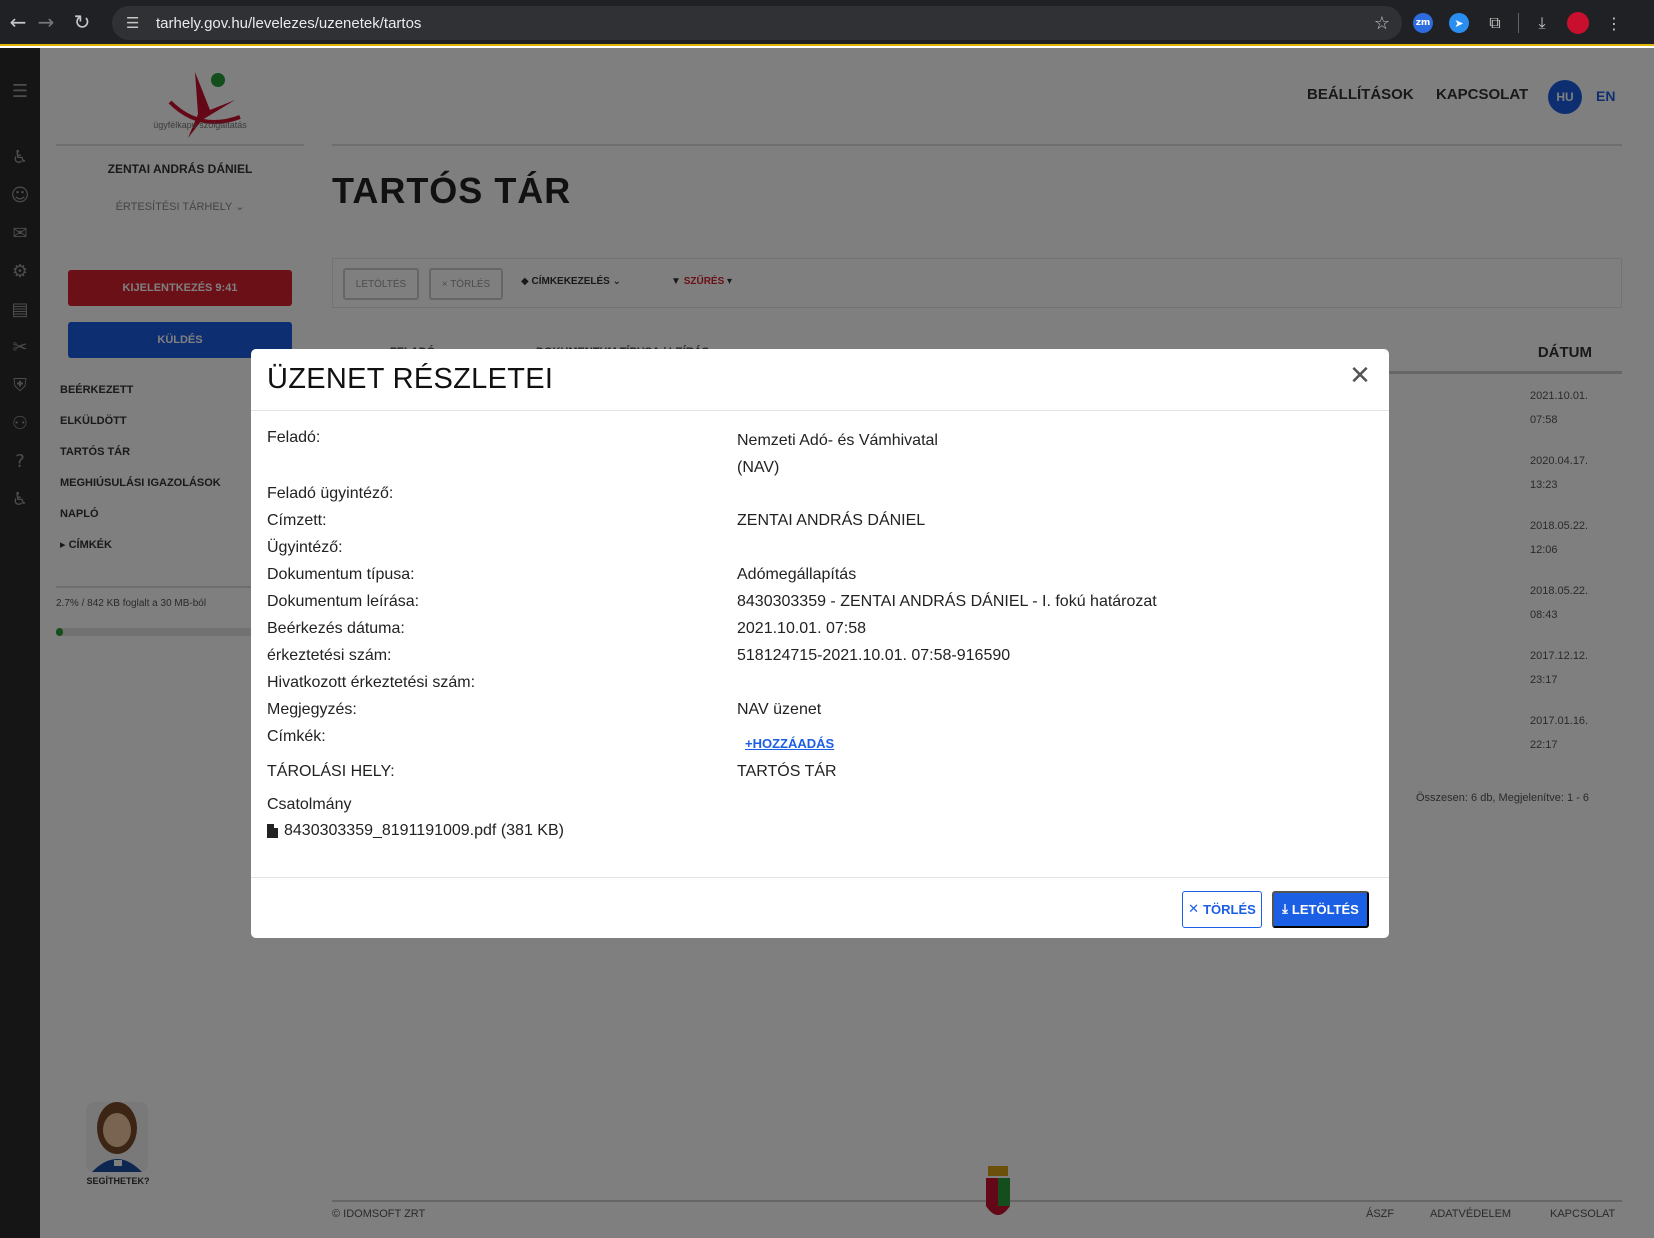 This screenshot has width=1654, height=1238. I want to click on officer-label: Ügyintéző:, so click(305, 547).